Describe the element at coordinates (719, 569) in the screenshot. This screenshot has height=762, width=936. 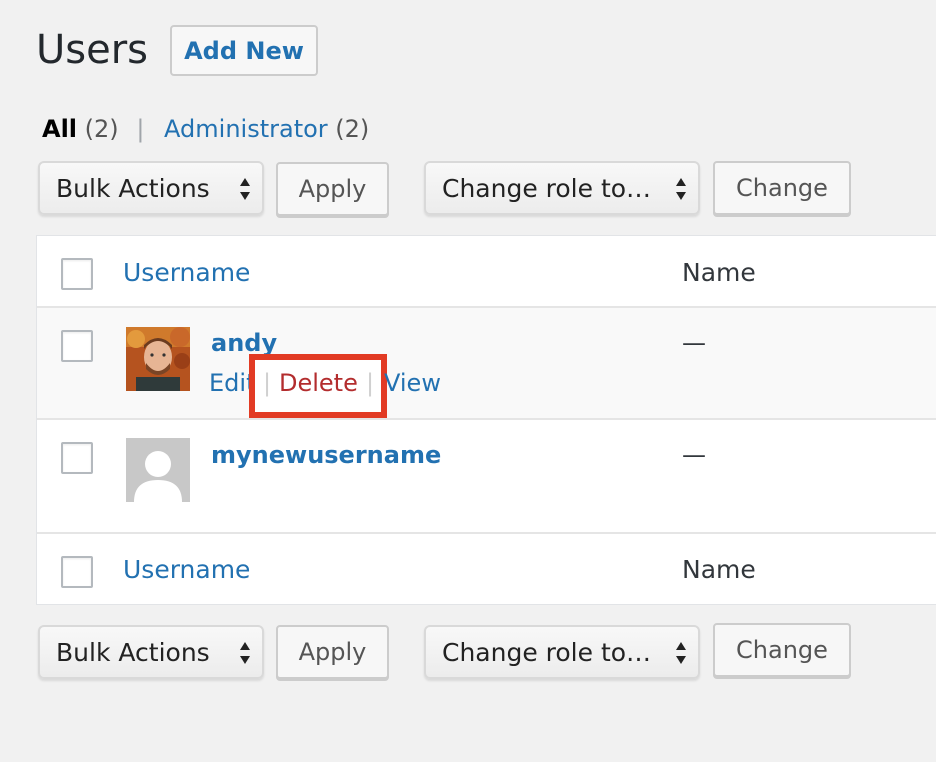
I see `name-column-footer: Name` at that location.